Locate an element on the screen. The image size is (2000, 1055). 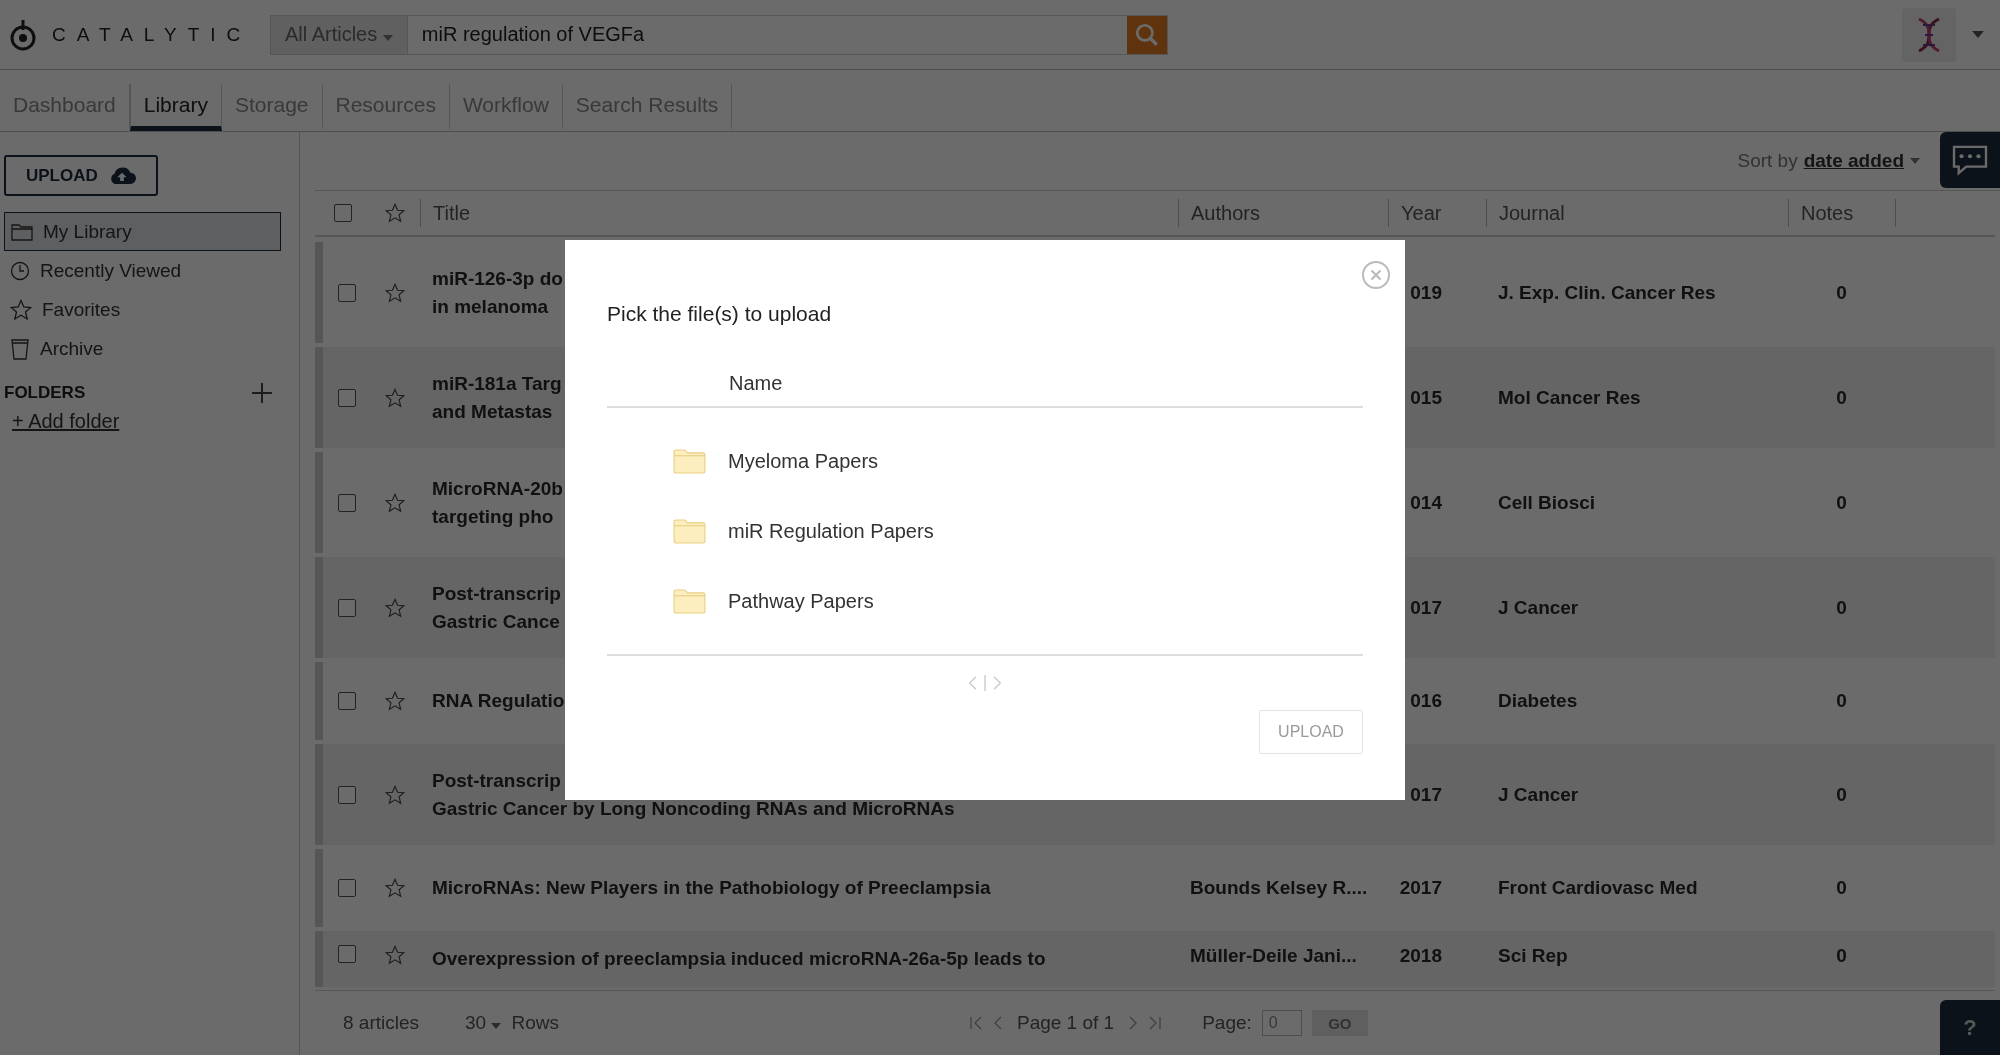
search-button is located at coordinates (1147, 34).